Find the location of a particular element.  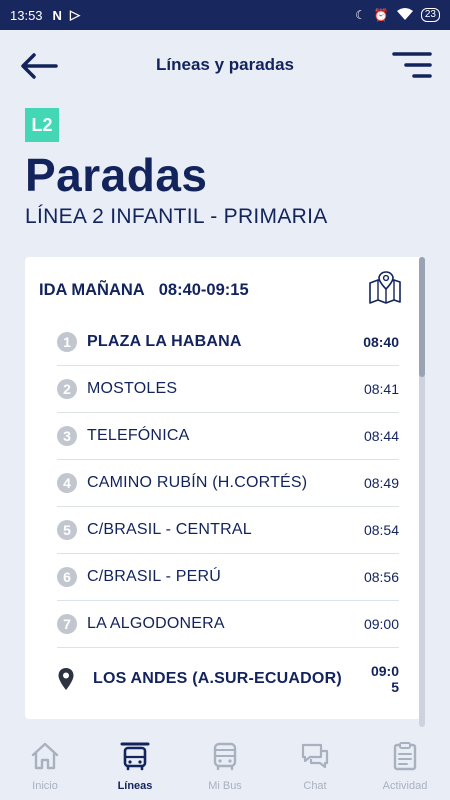

route-label: IDA MAÑANA is located at coordinates (92, 289).